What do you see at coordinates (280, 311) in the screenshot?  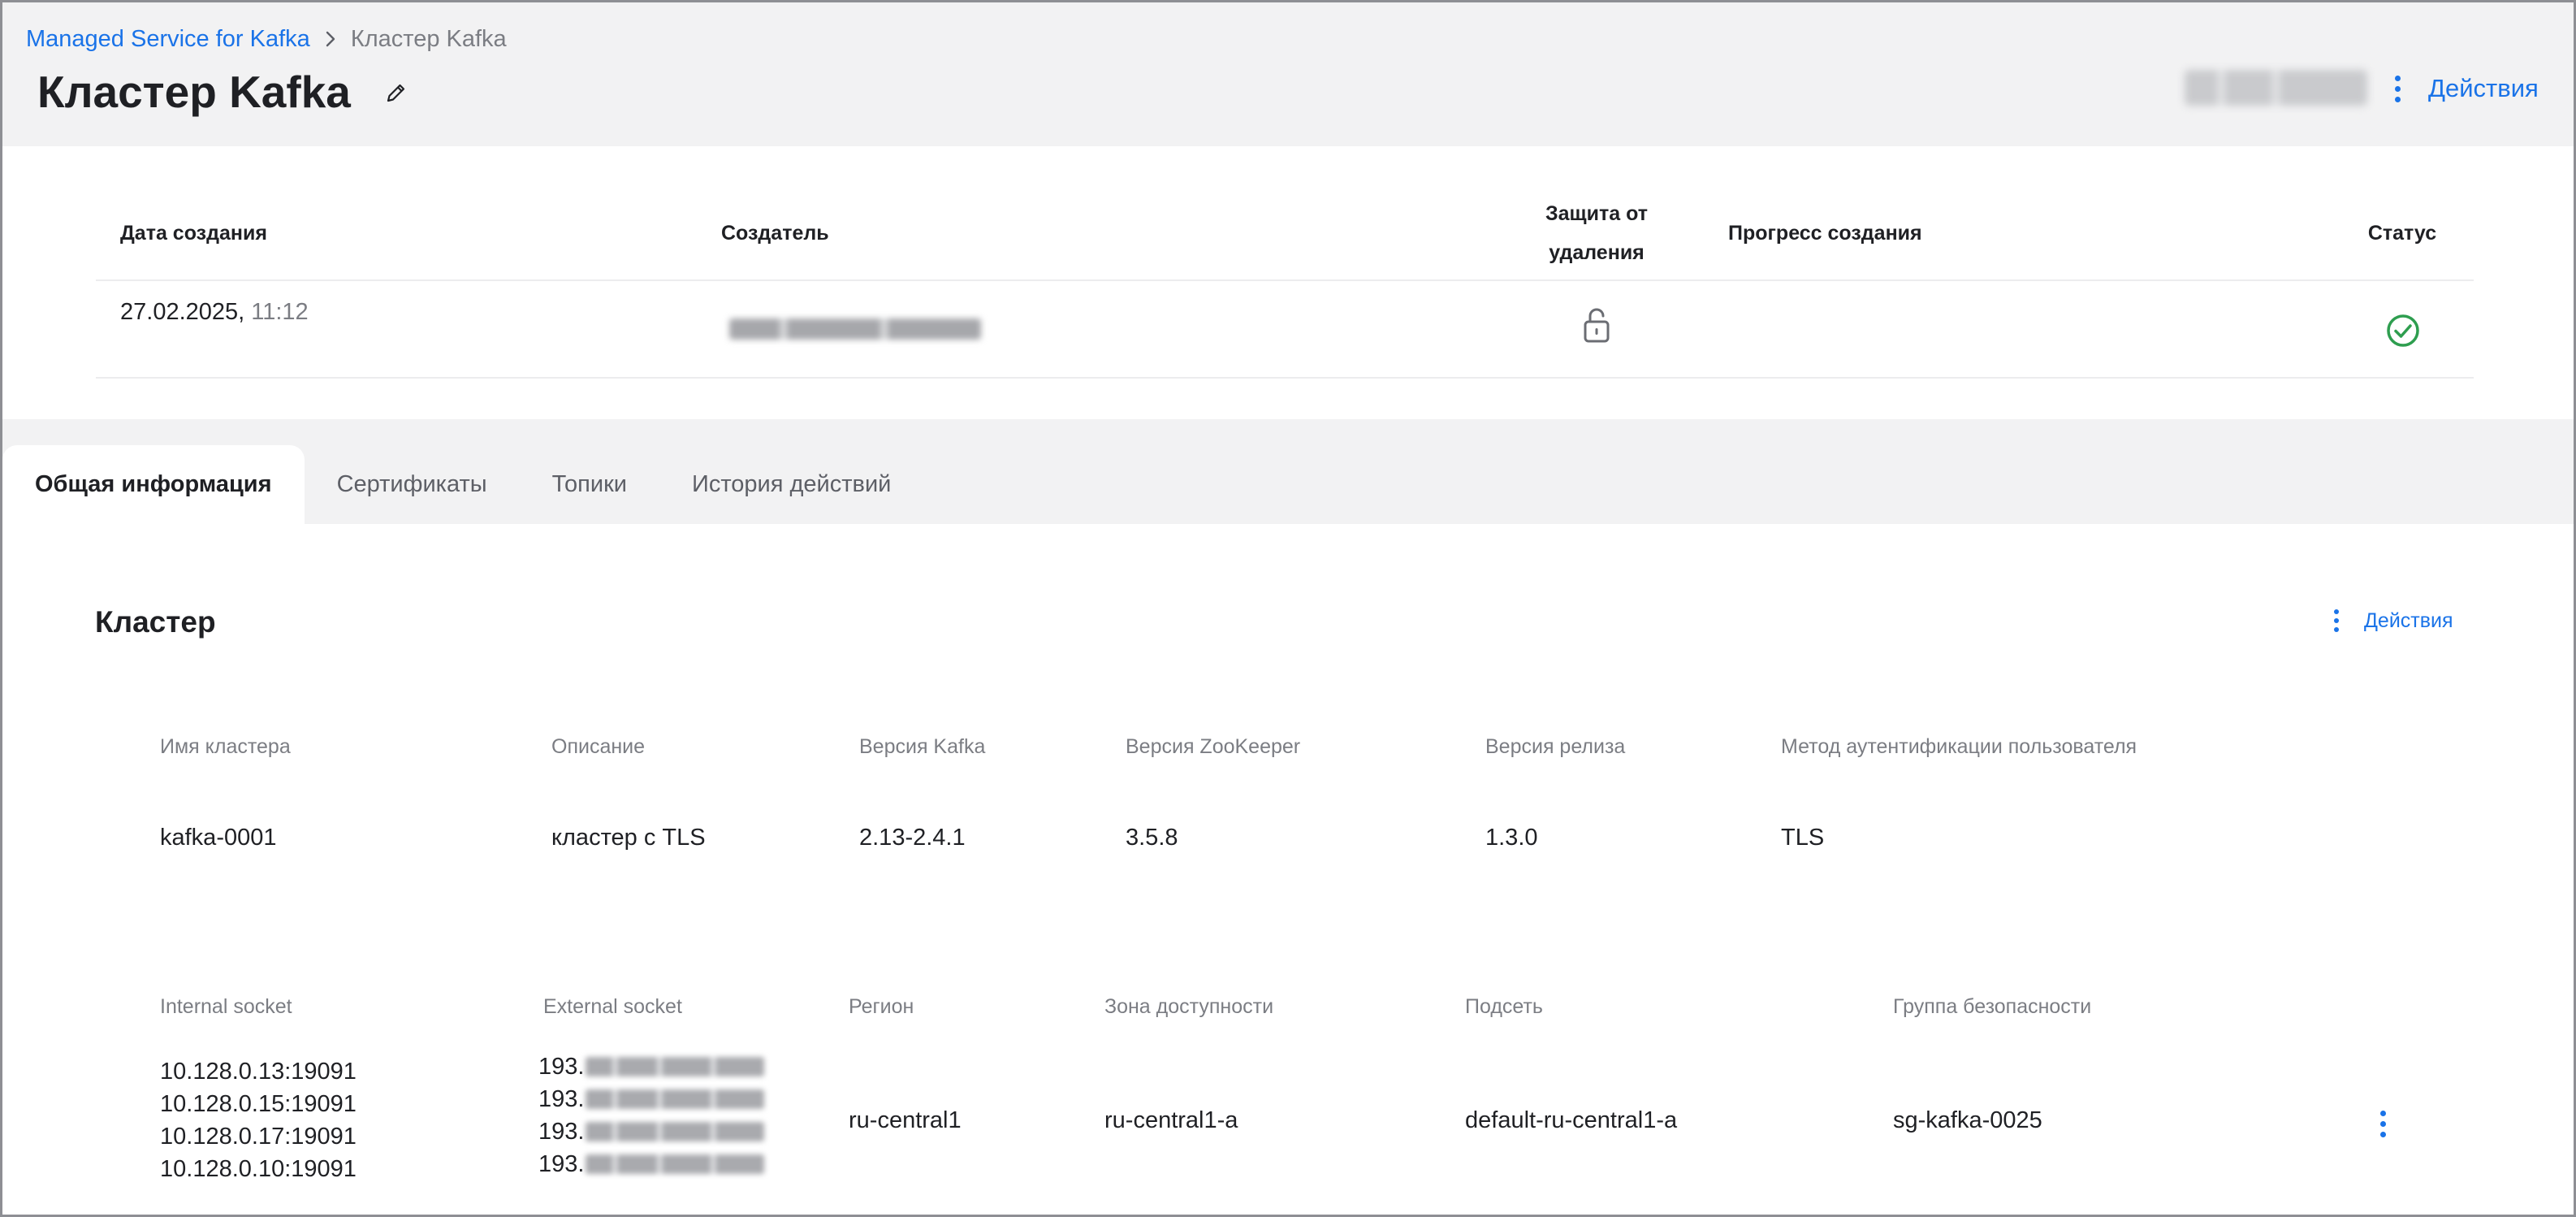 I see `created-time: 11:12` at bounding box center [280, 311].